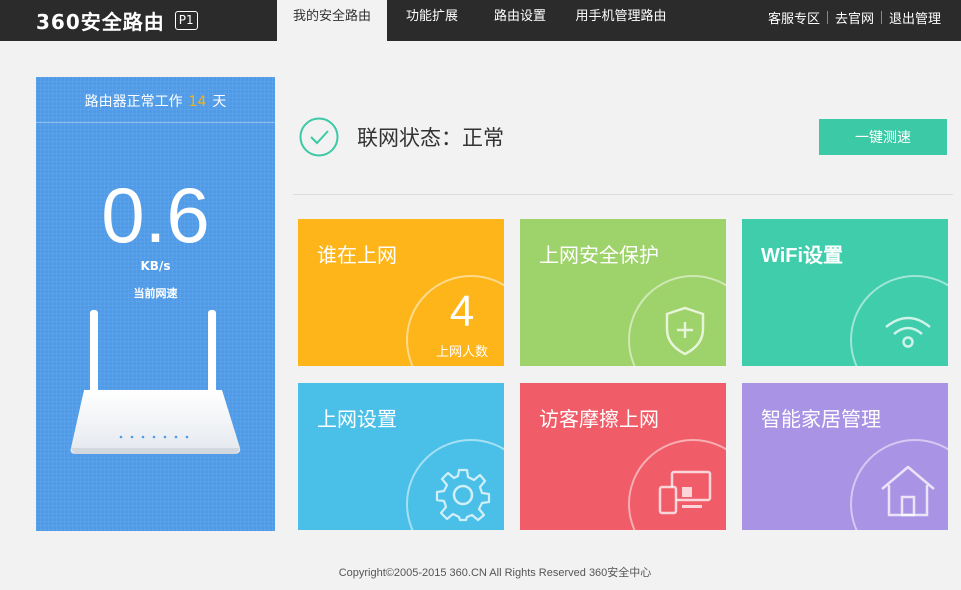 This screenshot has width=961, height=590. What do you see at coordinates (845, 292) in the screenshot?
I see `tile-wifi-settings: WiFi设置` at bounding box center [845, 292].